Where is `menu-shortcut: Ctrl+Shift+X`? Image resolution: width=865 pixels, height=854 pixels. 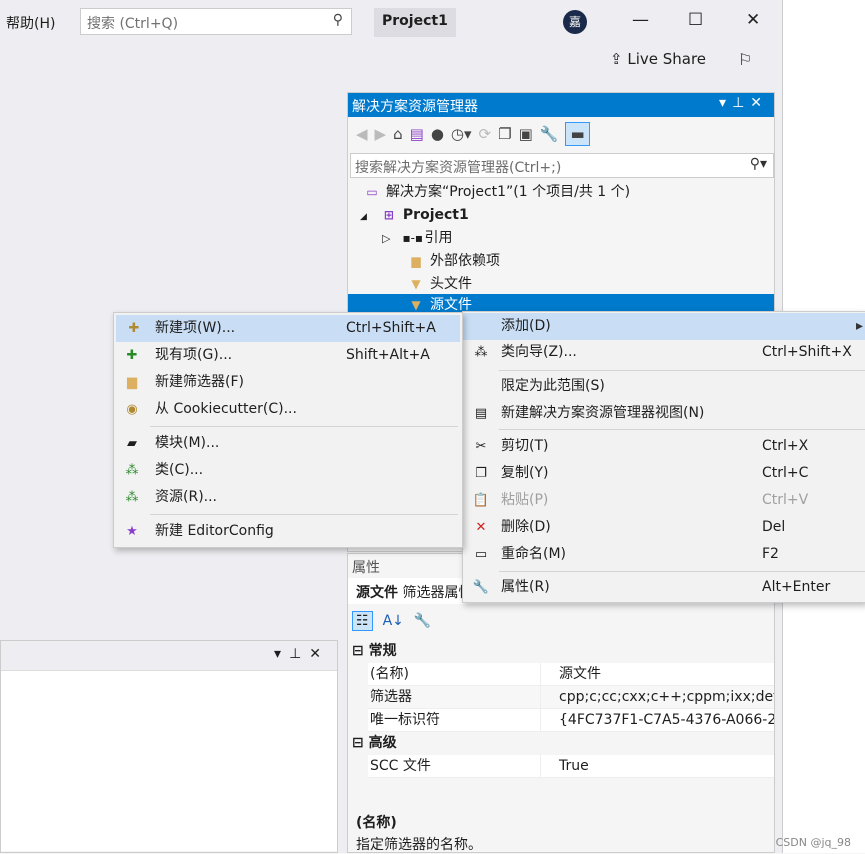 menu-shortcut: Ctrl+Shift+X is located at coordinates (807, 352).